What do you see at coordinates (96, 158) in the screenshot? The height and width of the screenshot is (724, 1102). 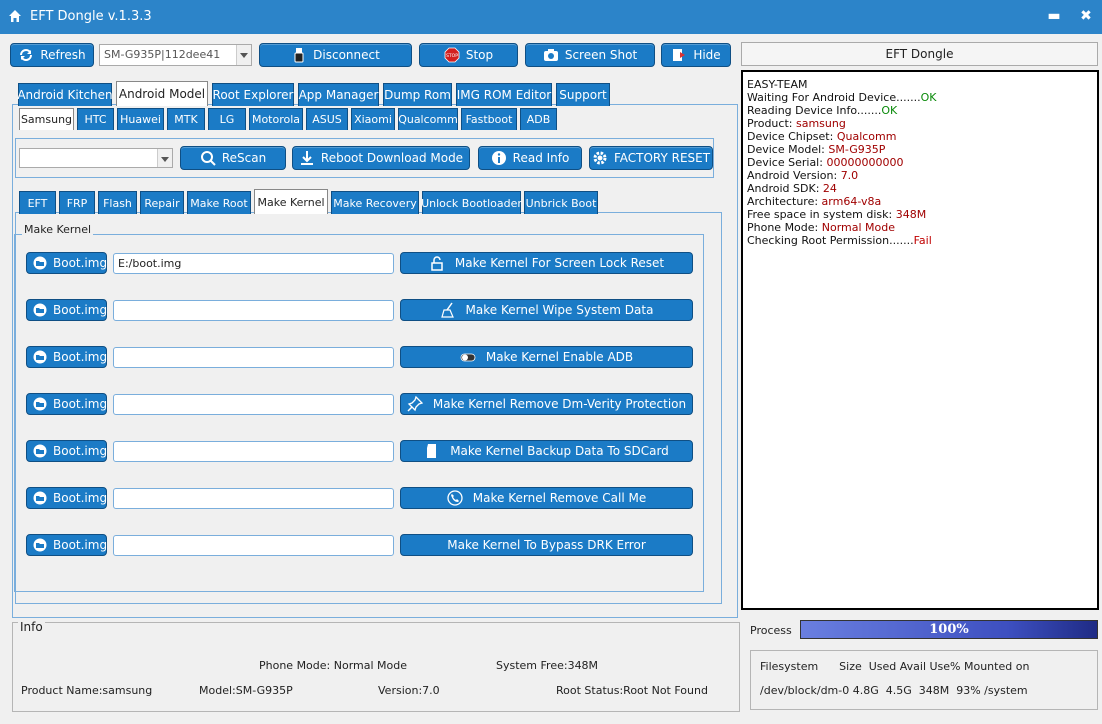 I see `model-select` at bounding box center [96, 158].